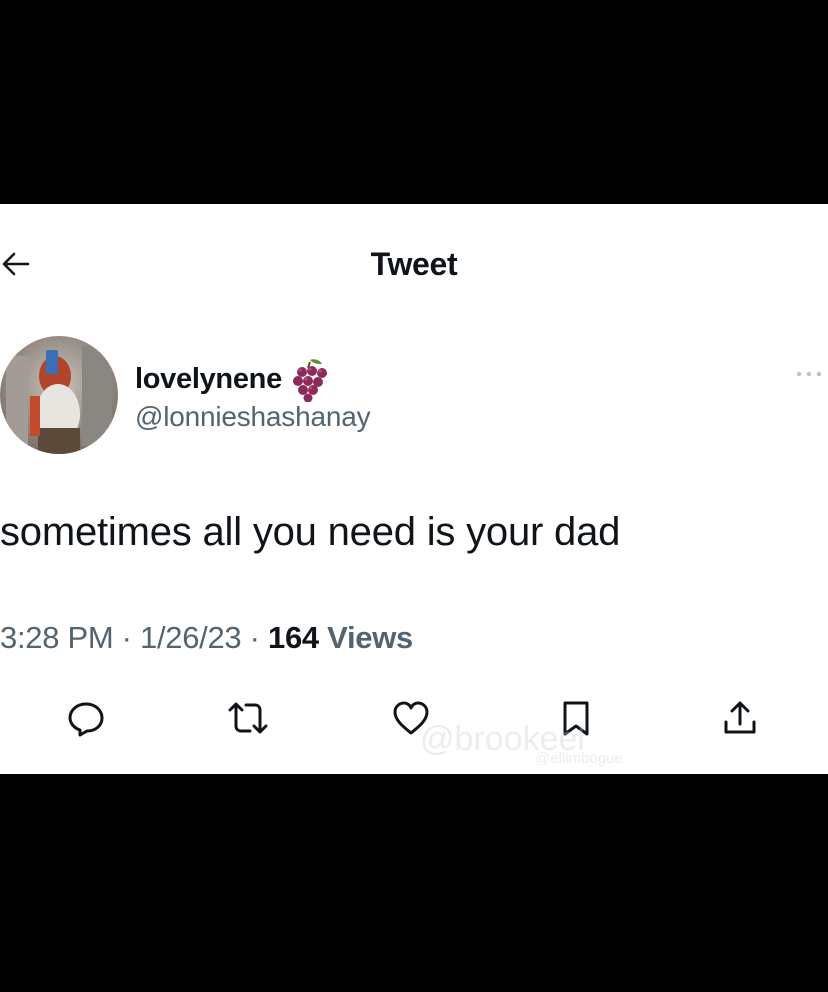  I want to click on reply-bubble-icon, so click(86, 719).